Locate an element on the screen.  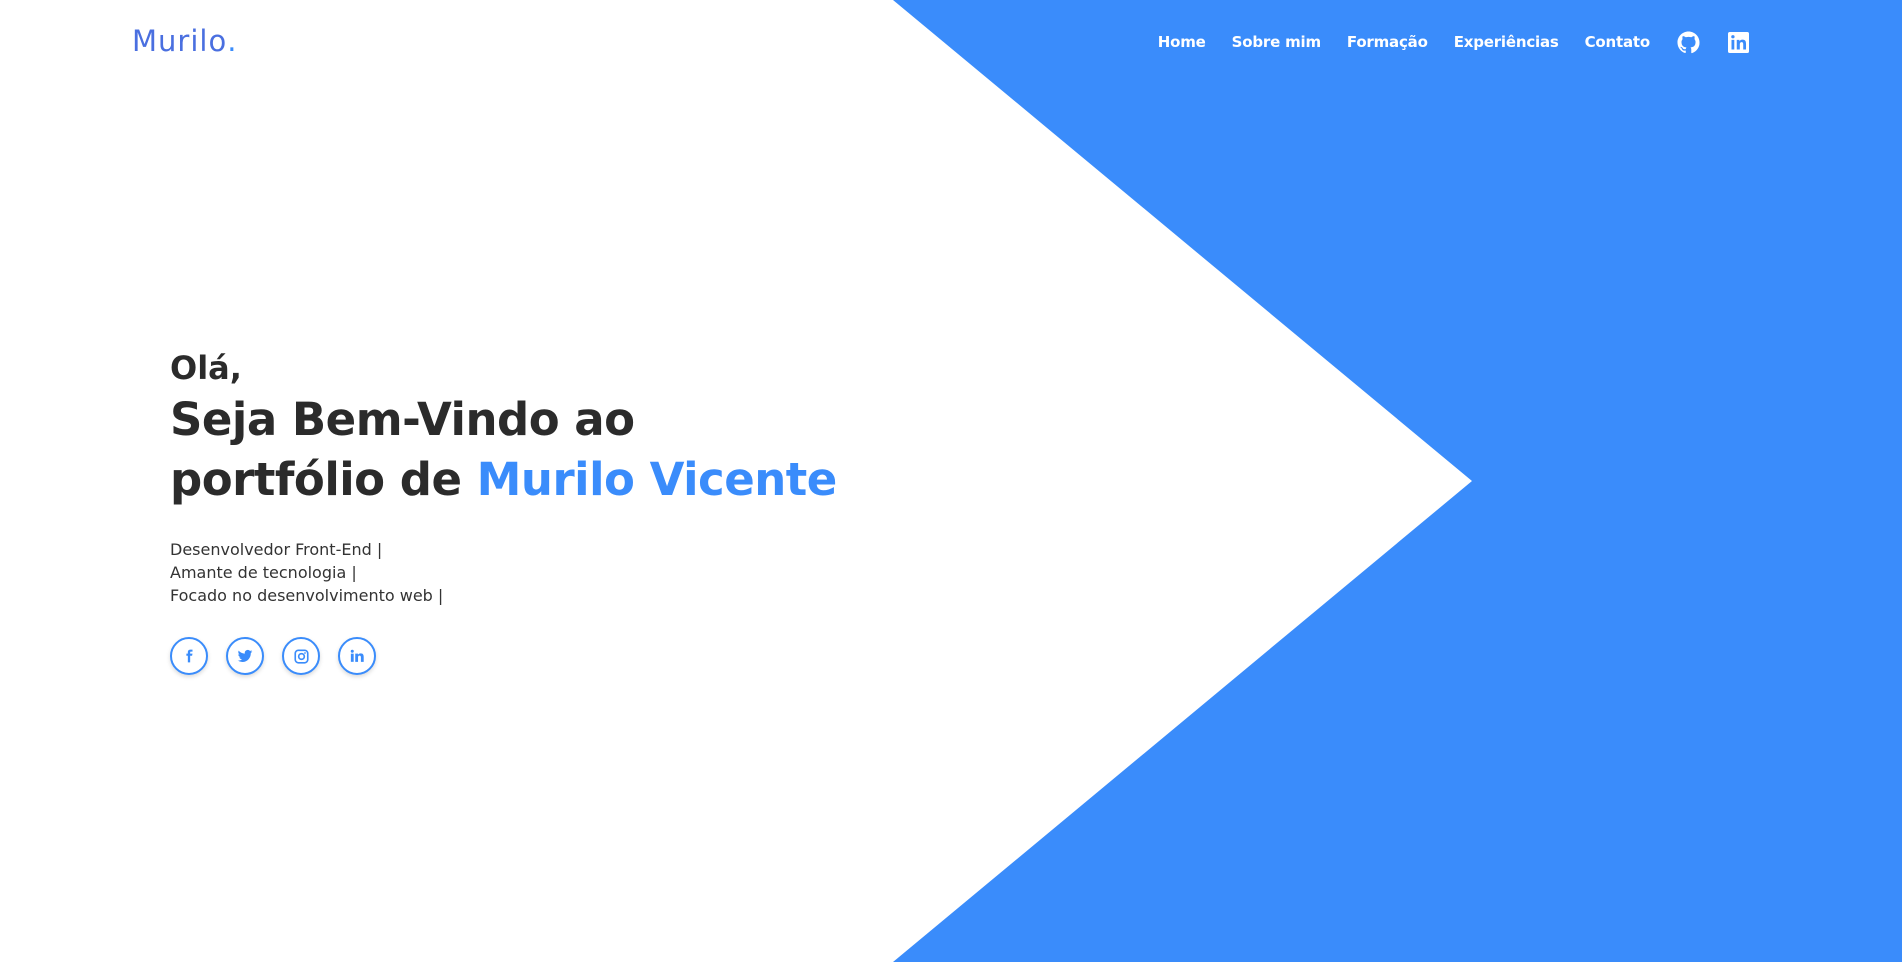
instagram-icon is located at coordinates (301, 656).